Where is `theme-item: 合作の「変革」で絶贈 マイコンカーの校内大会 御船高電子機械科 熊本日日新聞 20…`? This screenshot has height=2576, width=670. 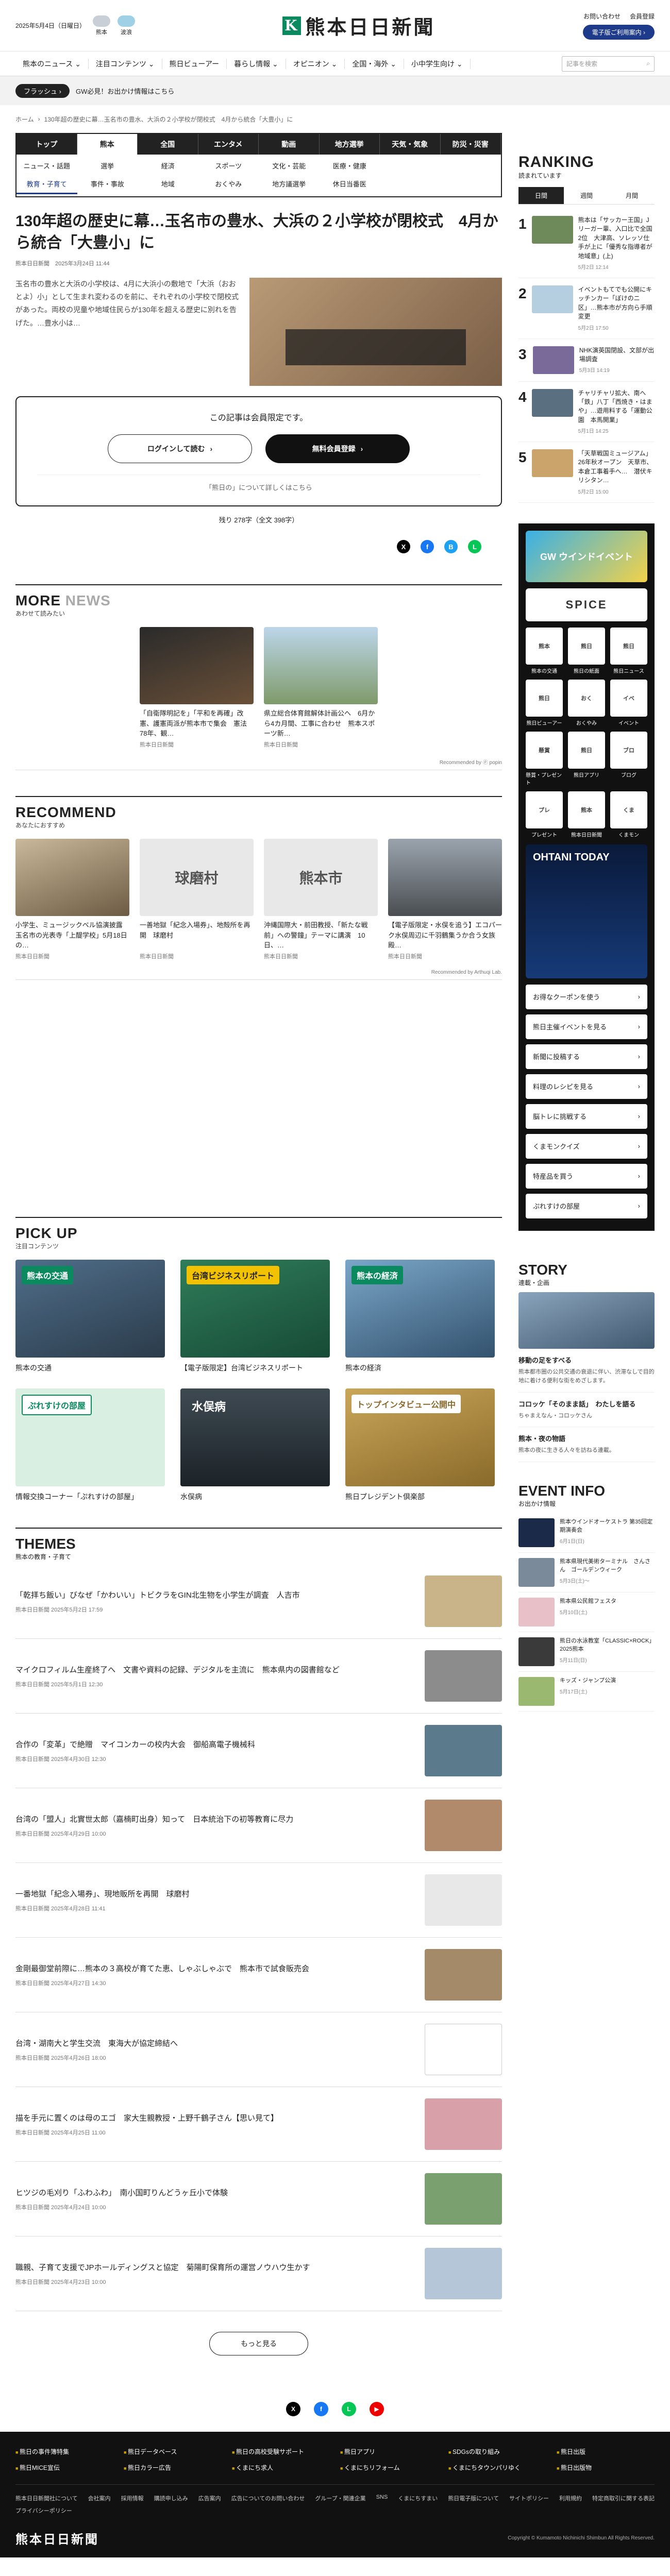 theme-item: 合作の「変革」で絶贈 マイコンカーの校内大会 御船高電子機械科 熊本日日新聞 20… is located at coordinates (258, 1751).